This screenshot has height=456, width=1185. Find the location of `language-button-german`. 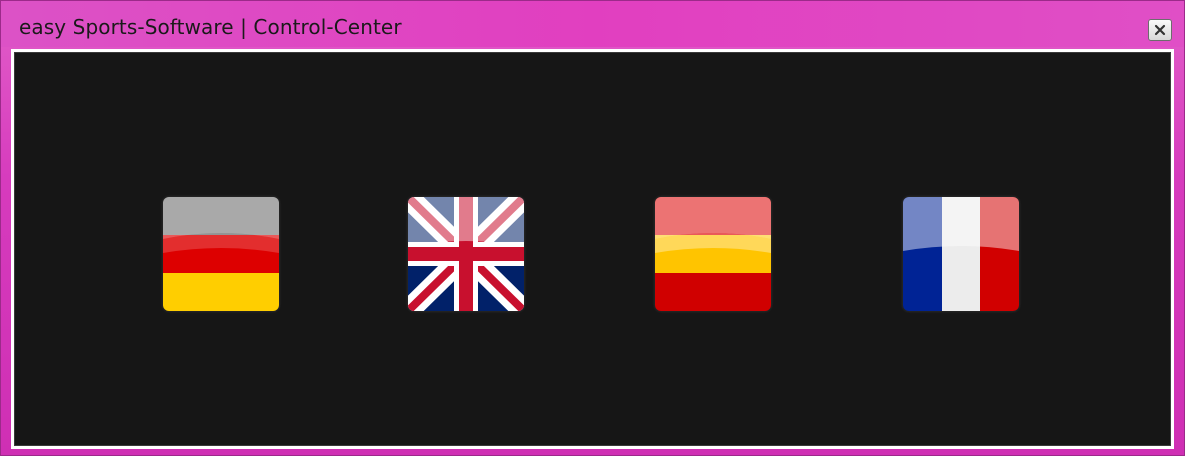

language-button-german is located at coordinates (221, 254).